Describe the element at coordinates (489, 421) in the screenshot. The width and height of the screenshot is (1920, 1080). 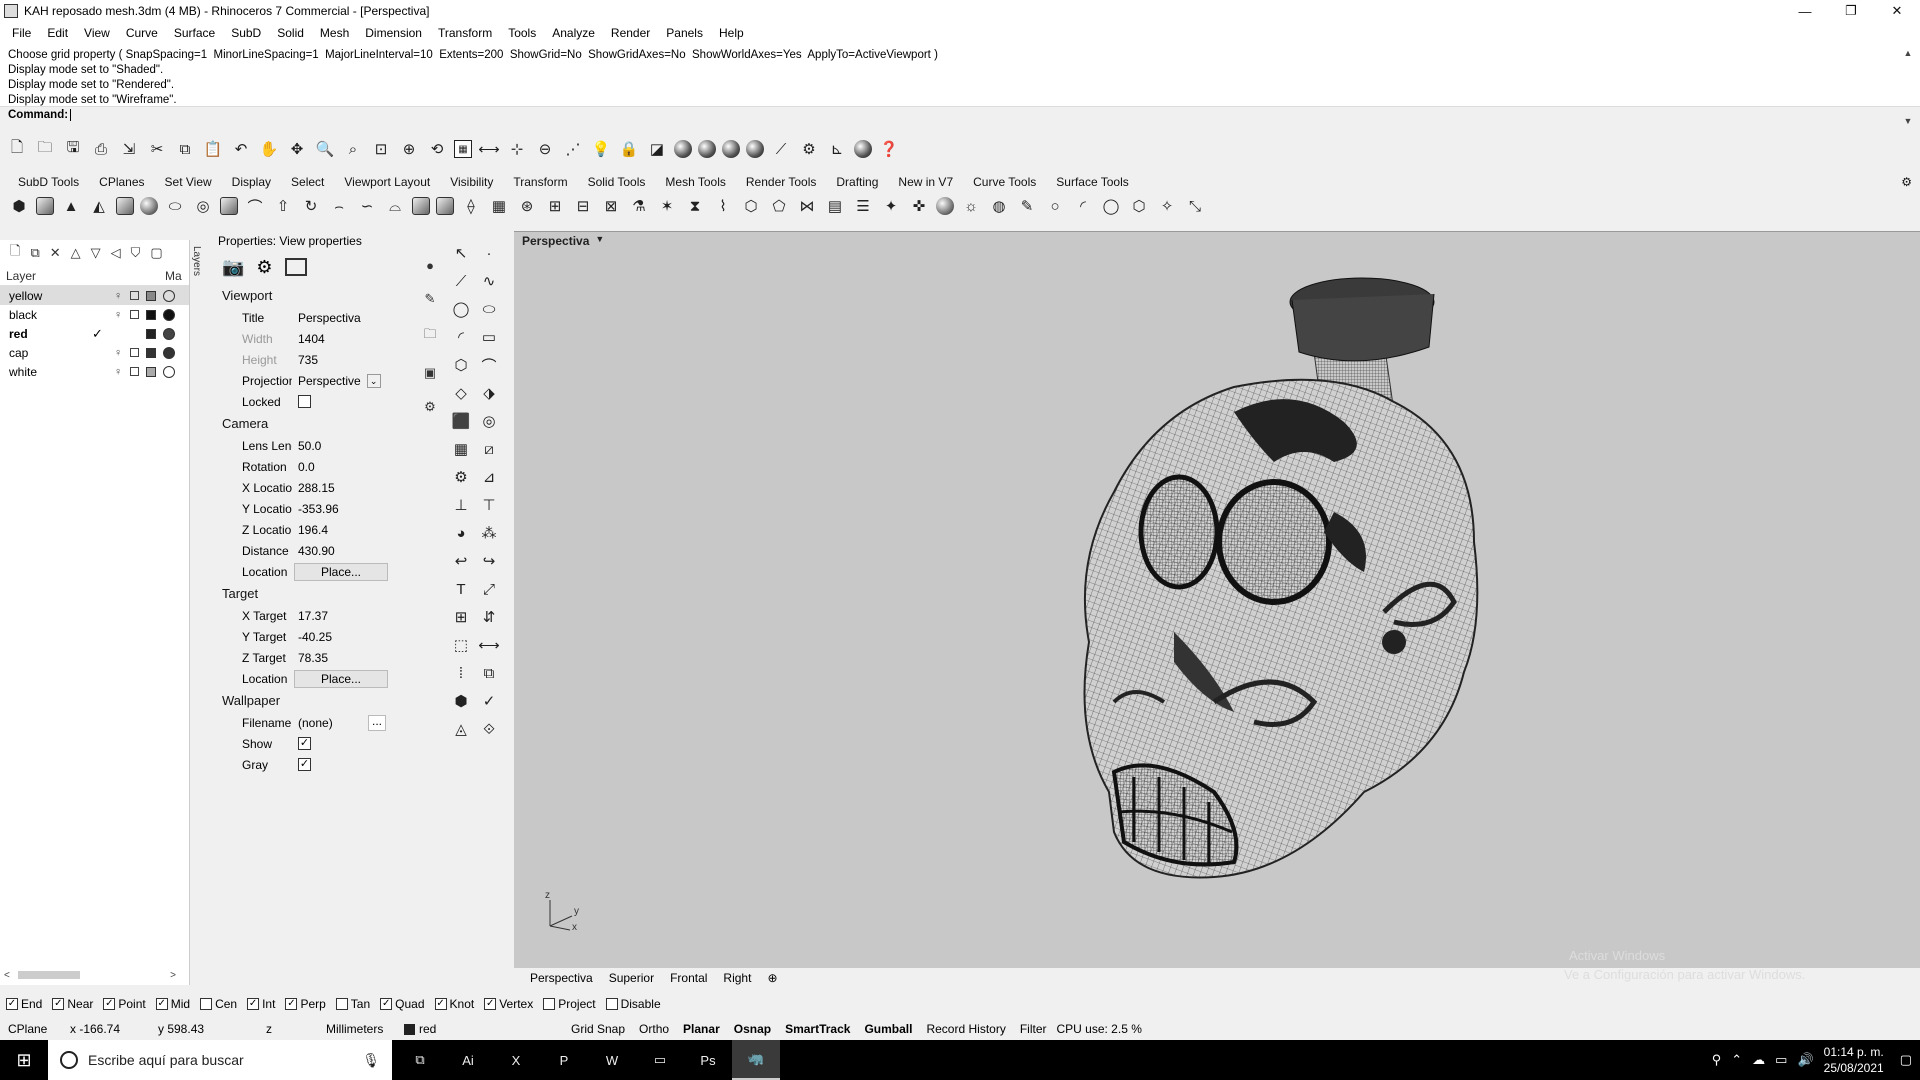
I see `solid-union-icon: ◎` at that location.